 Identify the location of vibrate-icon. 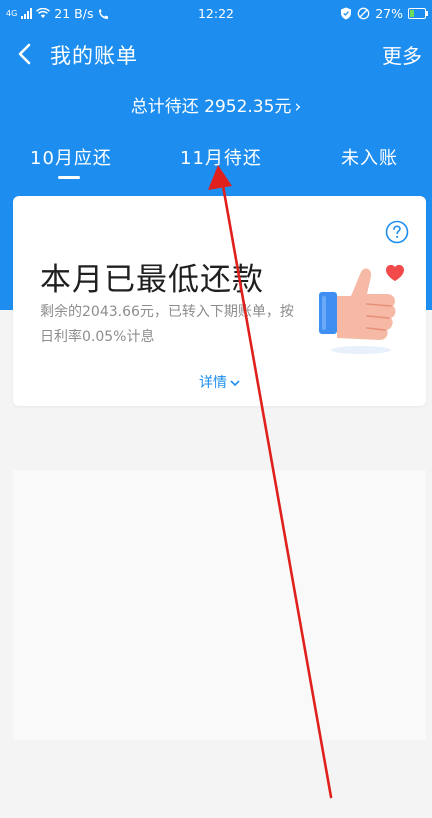
(363, 13).